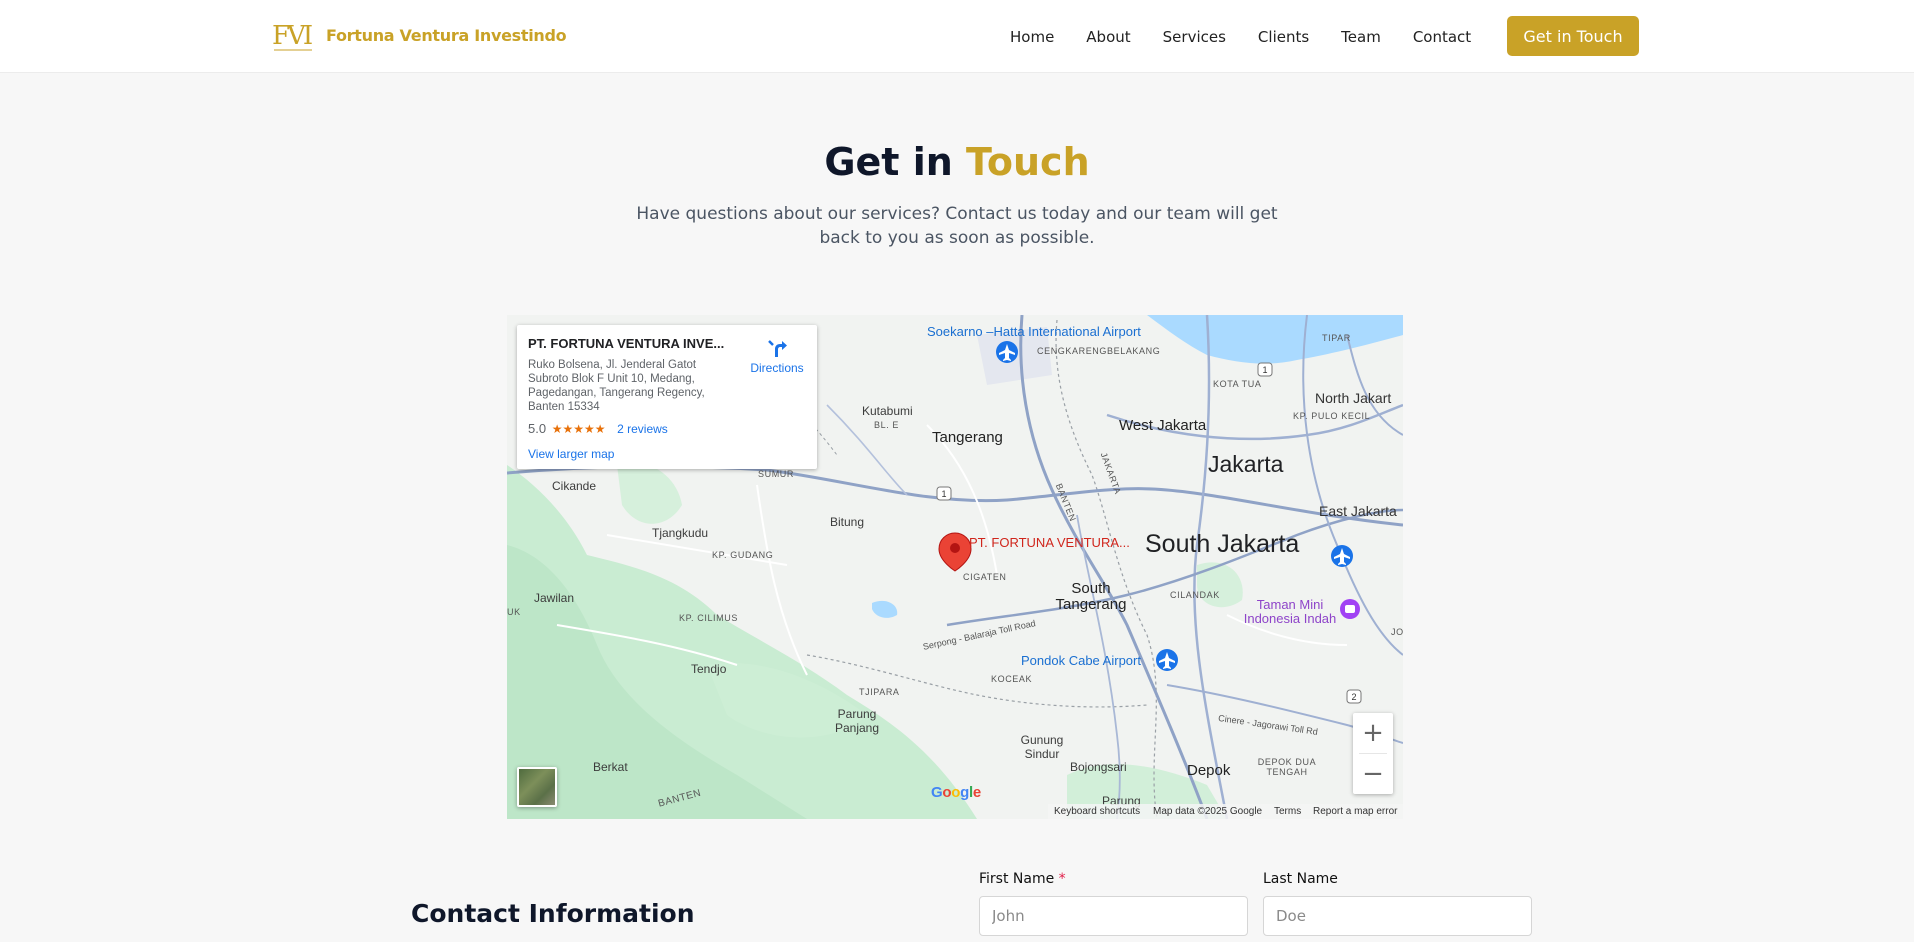 The width and height of the screenshot is (1914, 942). What do you see at coordinates (537, 428) in the screenshot?
I see `rating-value: 5.0` at bounding box center [537, 428].